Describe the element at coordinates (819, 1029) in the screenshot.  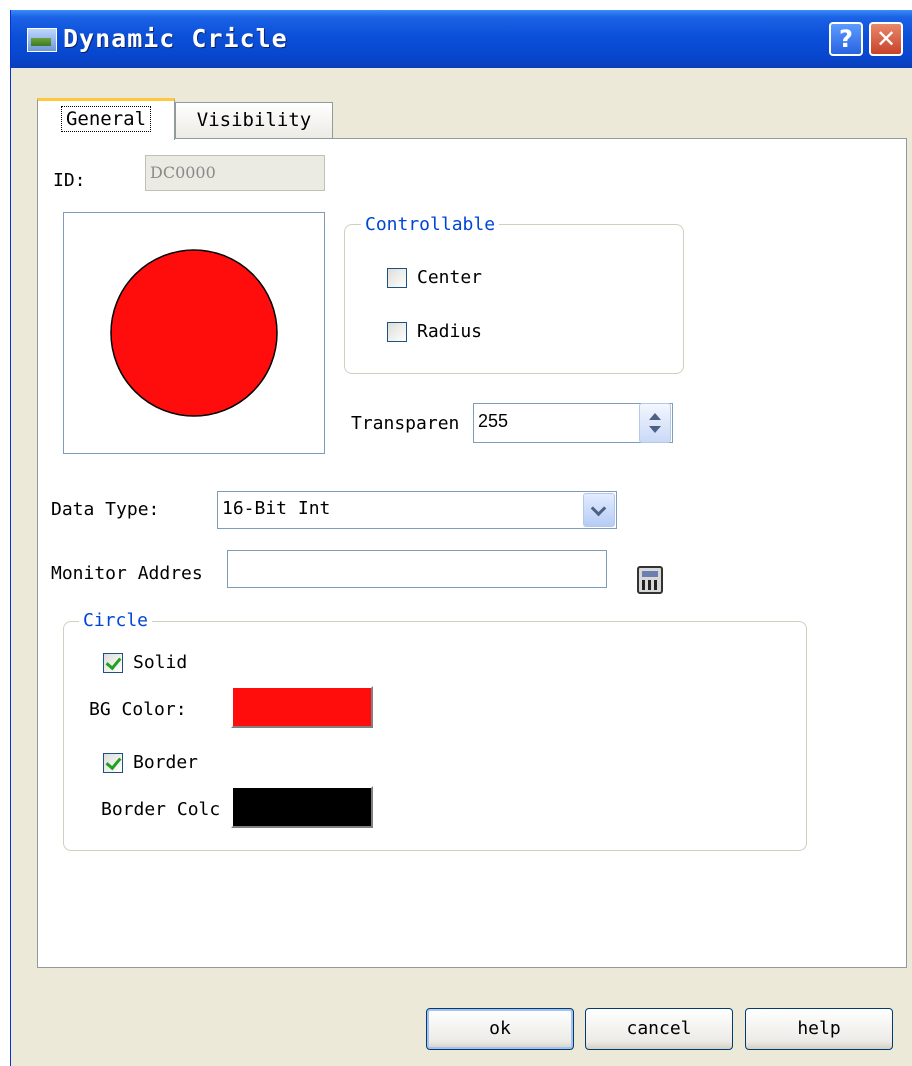
I see `help-button: help` at that location.